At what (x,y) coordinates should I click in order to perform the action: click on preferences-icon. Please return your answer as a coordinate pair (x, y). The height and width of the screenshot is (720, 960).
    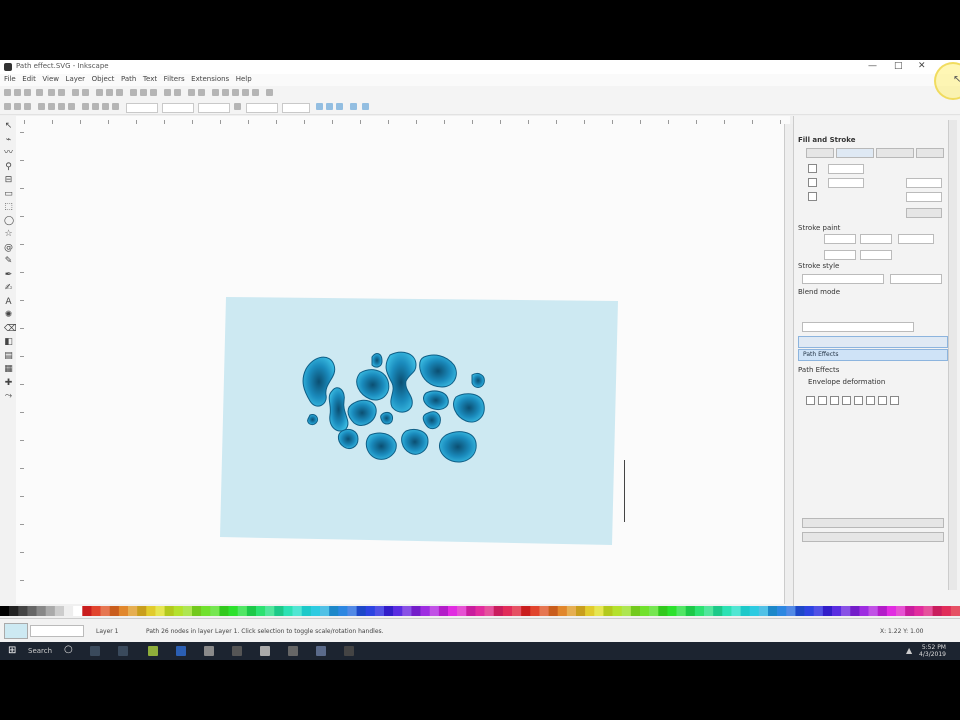
    Looking at the image, I should click on (269, 92).